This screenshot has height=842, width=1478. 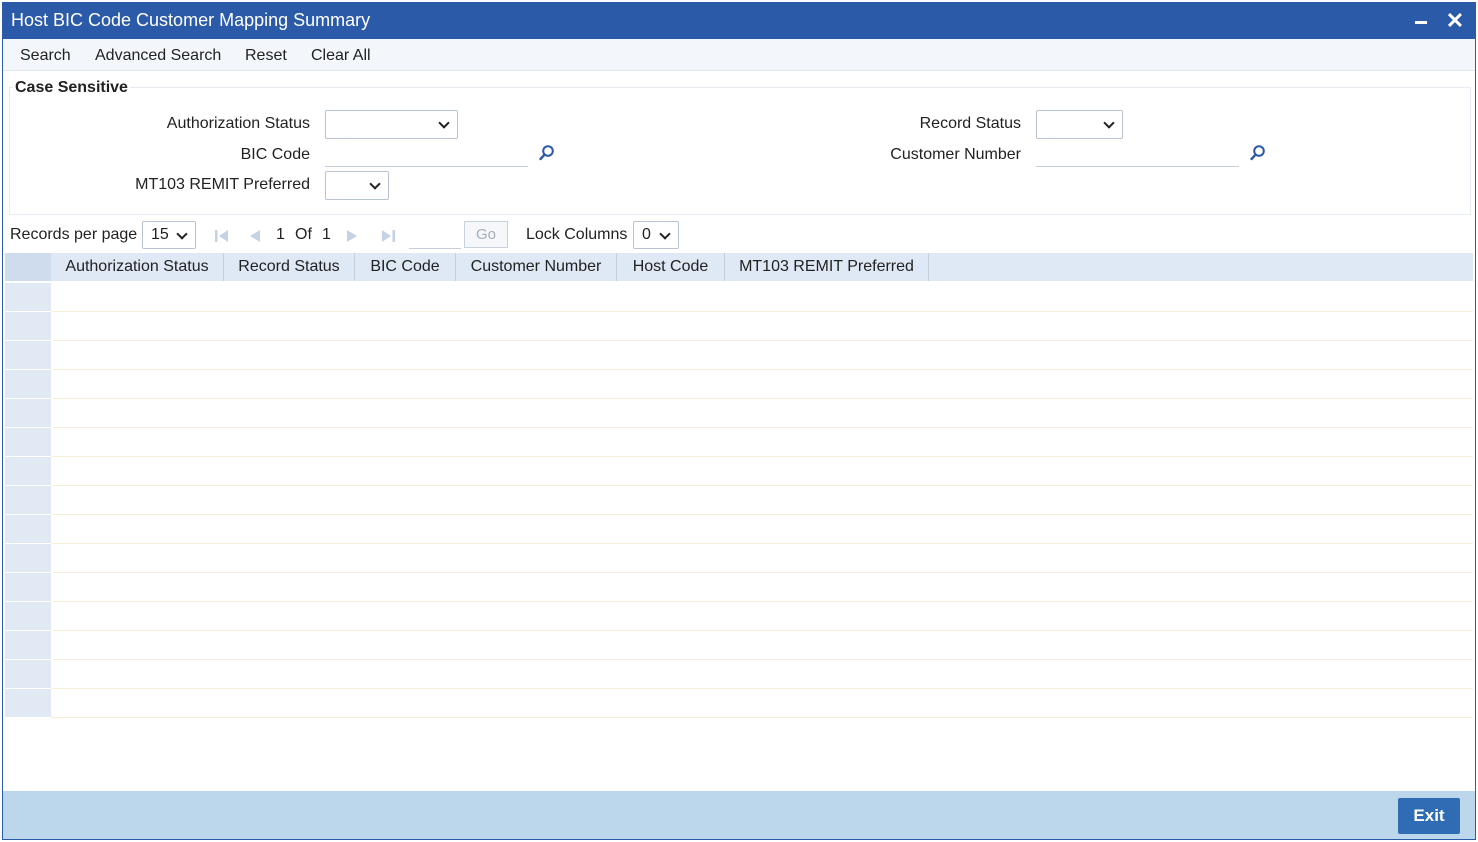 I want to click on window-title: Host BIC Code Customer Mapping Summary, so click(x=191, y=20).